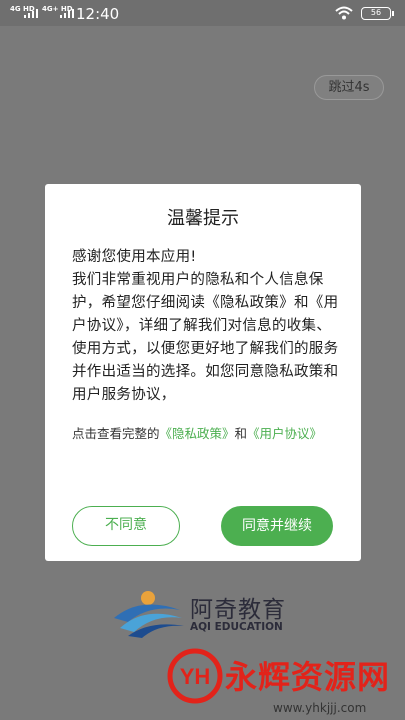  What do you see at coordinates (203, 218) in the screenshot?
I see `dialog-title: 温馨提示` at bounding box center [203, 218].